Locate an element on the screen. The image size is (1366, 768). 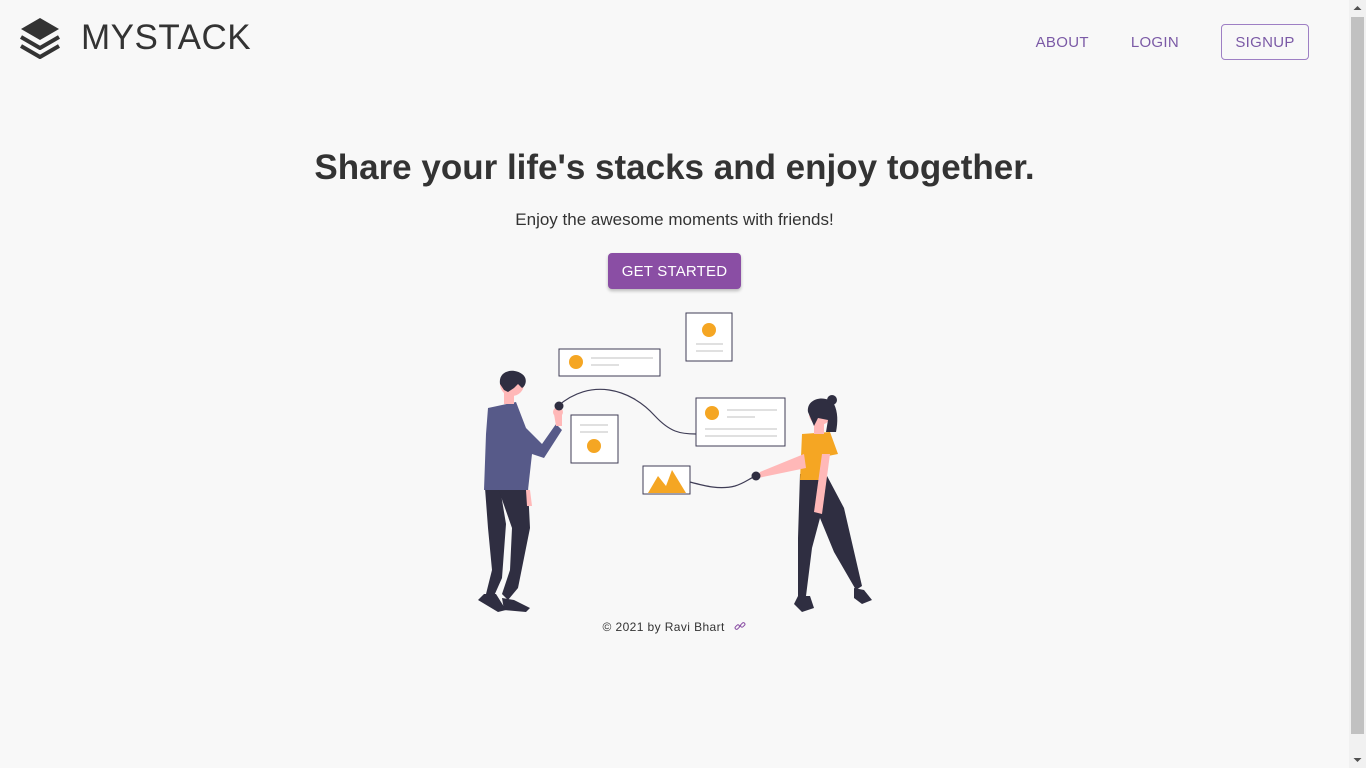
footer-copyright: © 2021 by Ravi Bhart is located at coordinates (663, 627).